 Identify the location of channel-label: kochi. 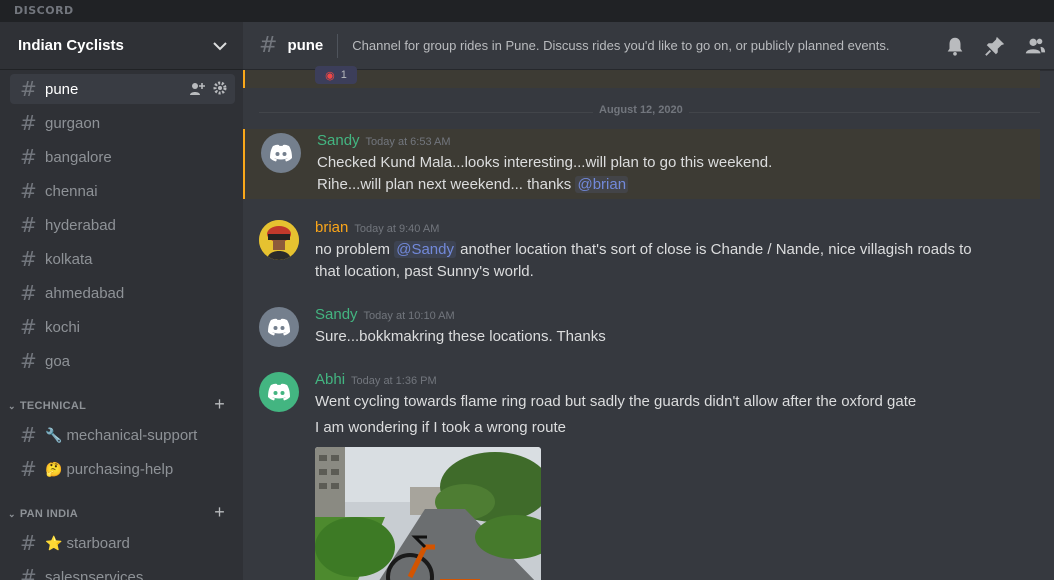
(63, 327).